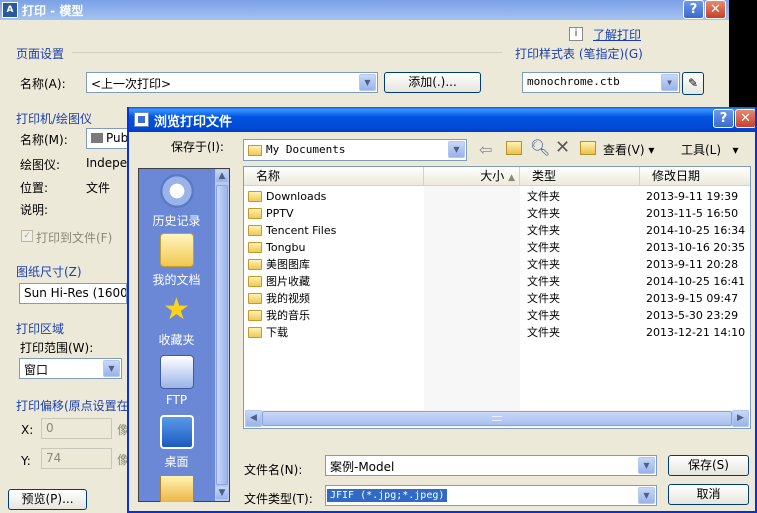 This screenshot has height=513, width=757. Describe the element at coordinates (222, 493) in the screenshot. I see `scroll-down-icon: ▼` at that location.